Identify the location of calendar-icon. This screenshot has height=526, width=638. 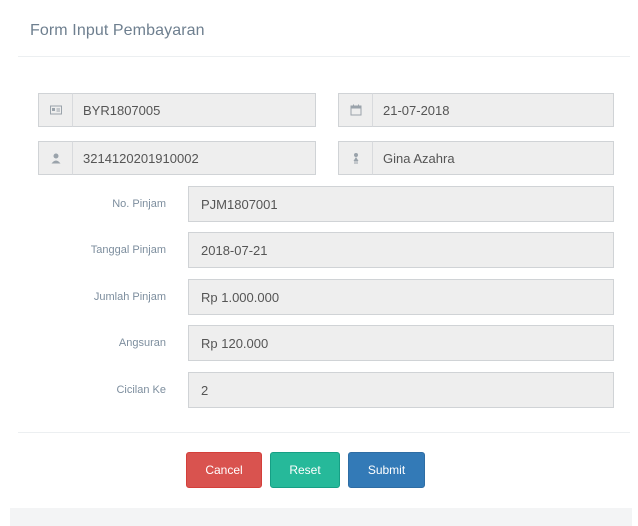
(355, 110).